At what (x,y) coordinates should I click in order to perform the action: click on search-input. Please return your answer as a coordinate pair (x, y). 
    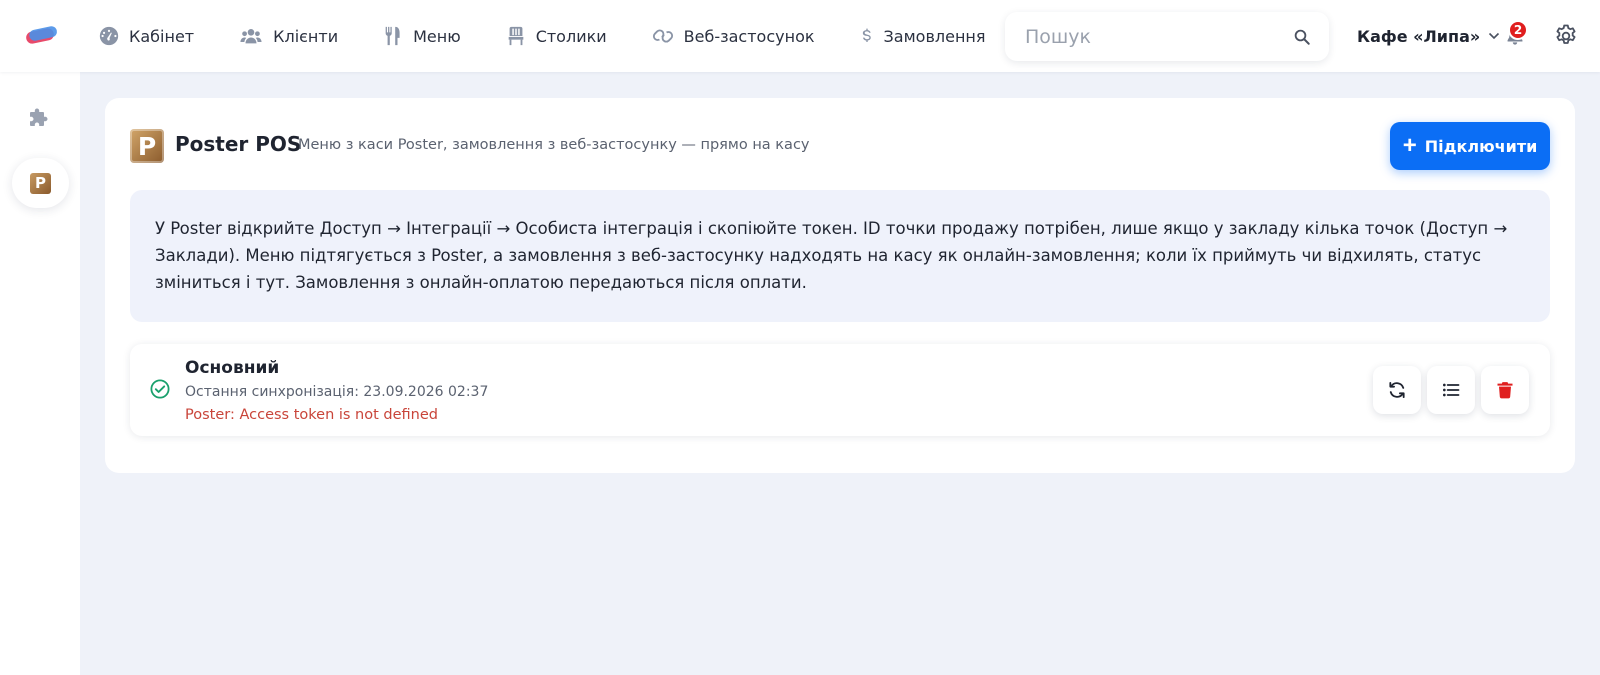
    Looking at the image, I should click on (1159, 36).